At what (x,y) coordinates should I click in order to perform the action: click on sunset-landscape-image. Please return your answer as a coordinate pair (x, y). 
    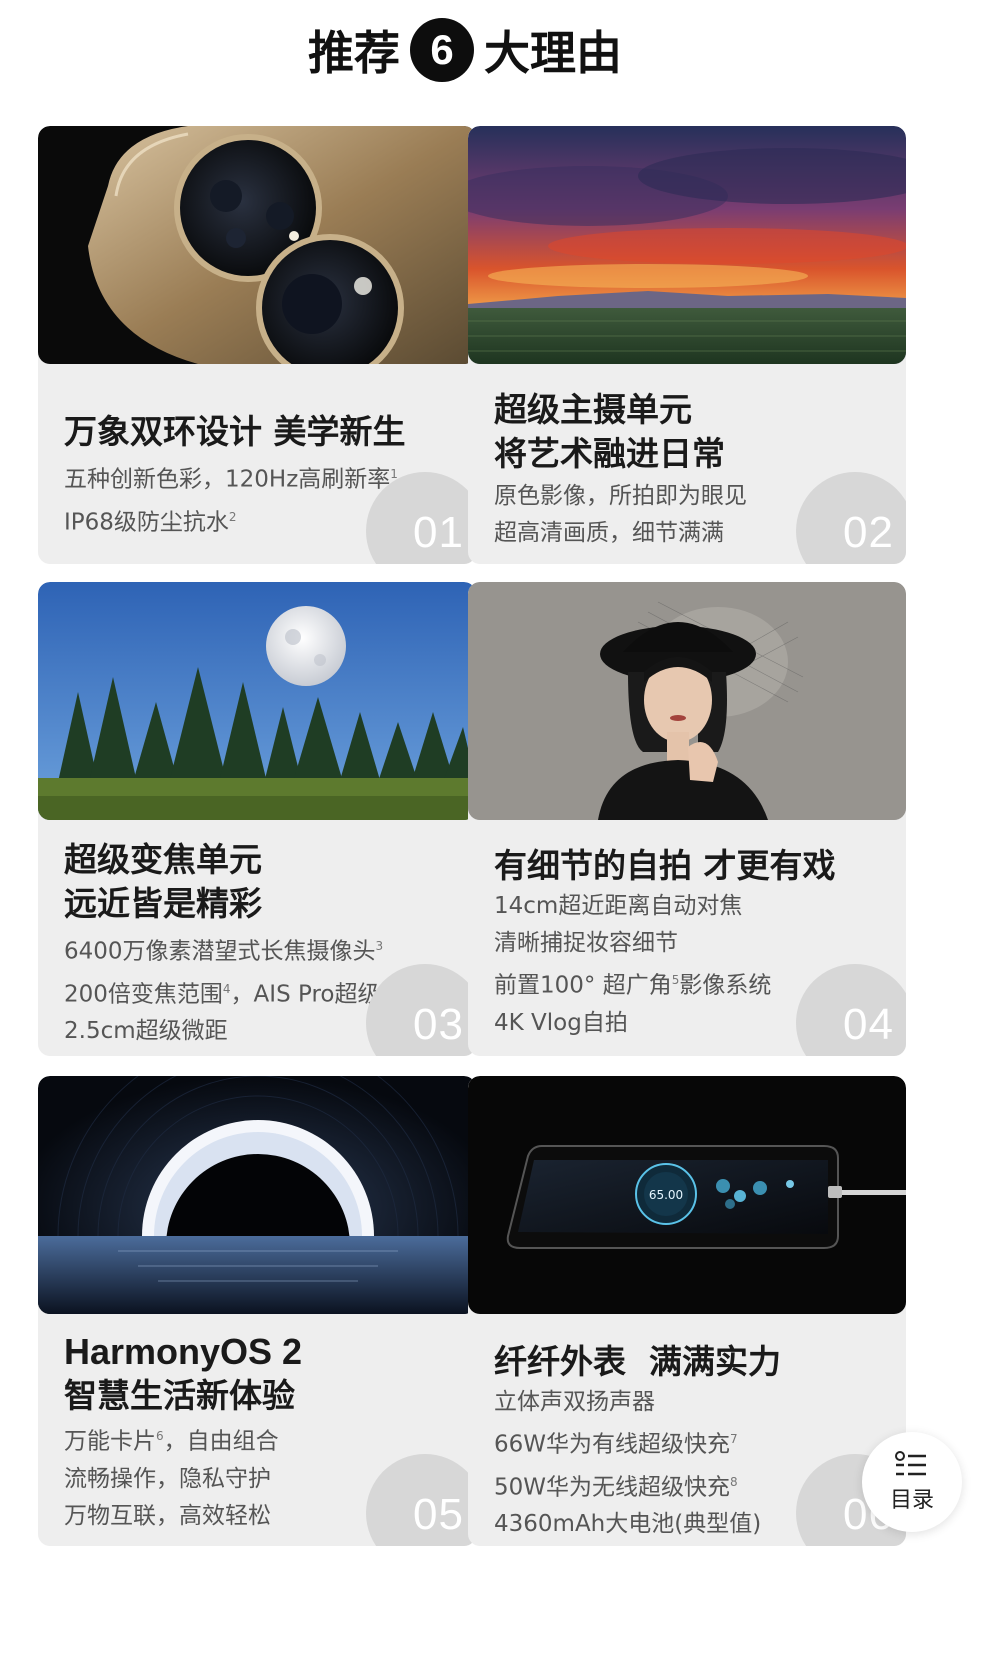
    Looking at the image, I should click on (687, 245).